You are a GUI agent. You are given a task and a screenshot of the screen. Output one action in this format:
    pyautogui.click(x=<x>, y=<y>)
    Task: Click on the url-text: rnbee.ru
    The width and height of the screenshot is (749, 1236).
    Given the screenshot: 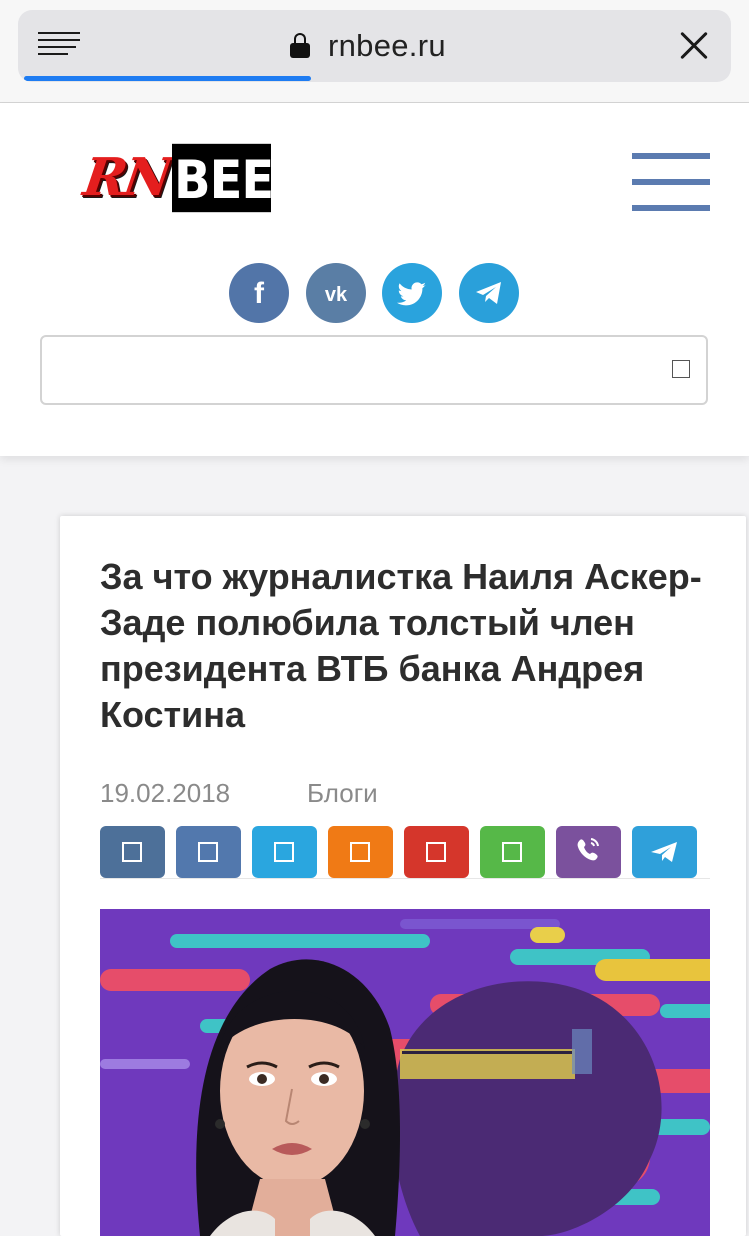 What is the action you would take?
    pyautogui.click(x=387, y=46)
    